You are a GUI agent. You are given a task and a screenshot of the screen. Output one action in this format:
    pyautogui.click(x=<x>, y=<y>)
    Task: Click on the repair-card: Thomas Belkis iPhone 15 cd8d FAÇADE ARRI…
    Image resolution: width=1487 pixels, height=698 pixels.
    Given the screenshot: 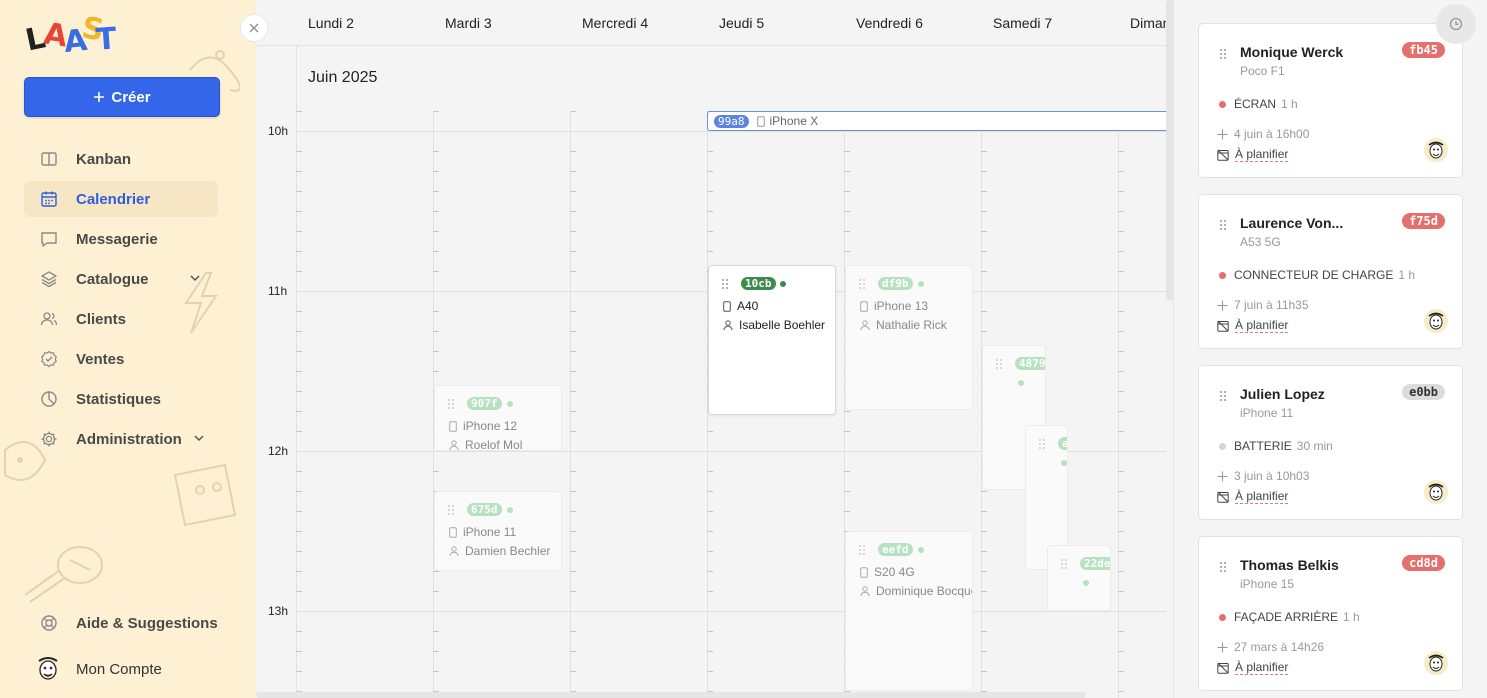 What is the action you would take?
    pyautogui.click(x=1330, y=613)
    